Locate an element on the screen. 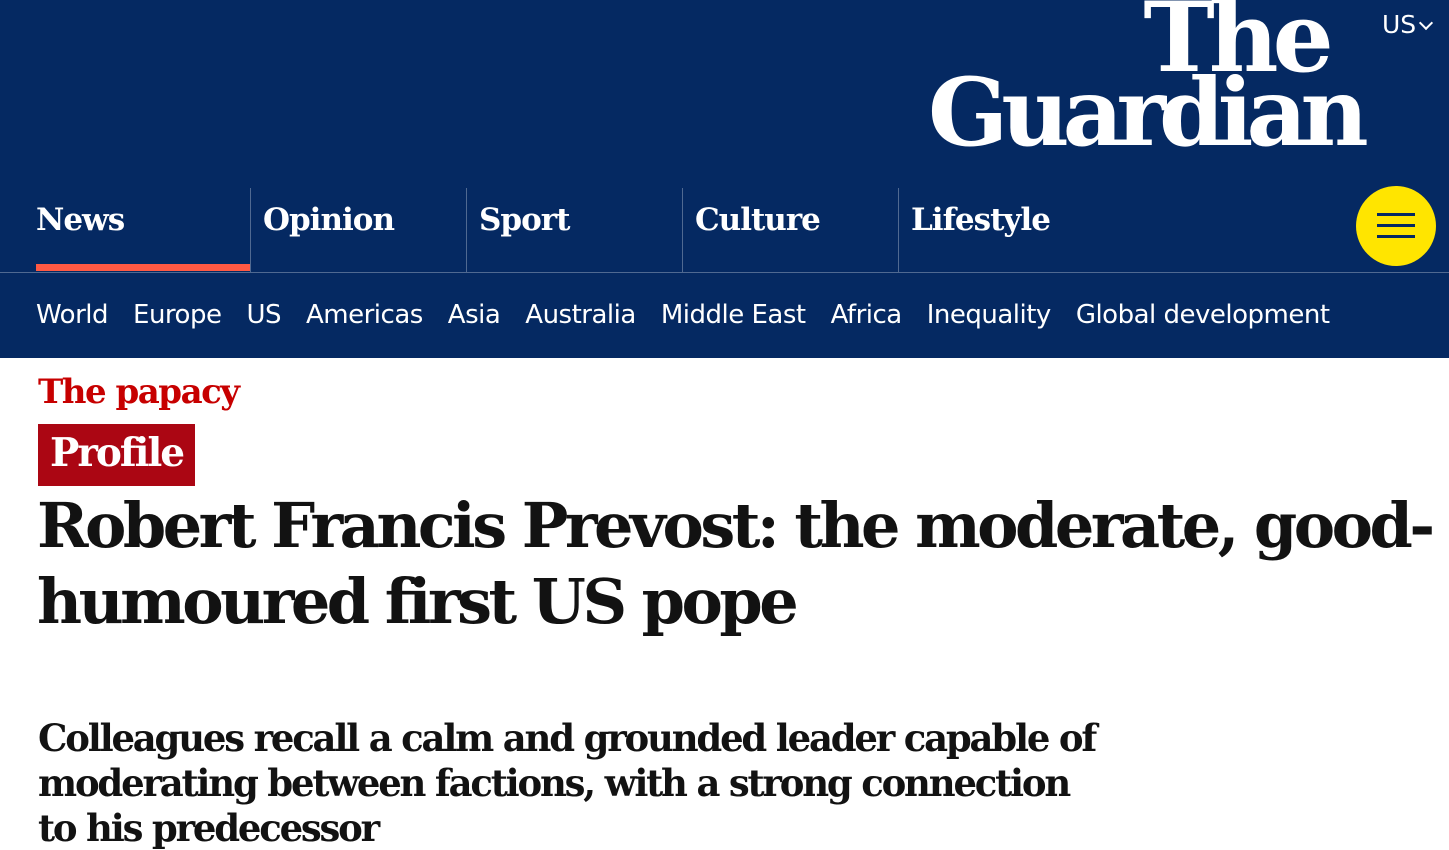  subnav-item-middle-east: Middle East is located at coordinates (733, 315).